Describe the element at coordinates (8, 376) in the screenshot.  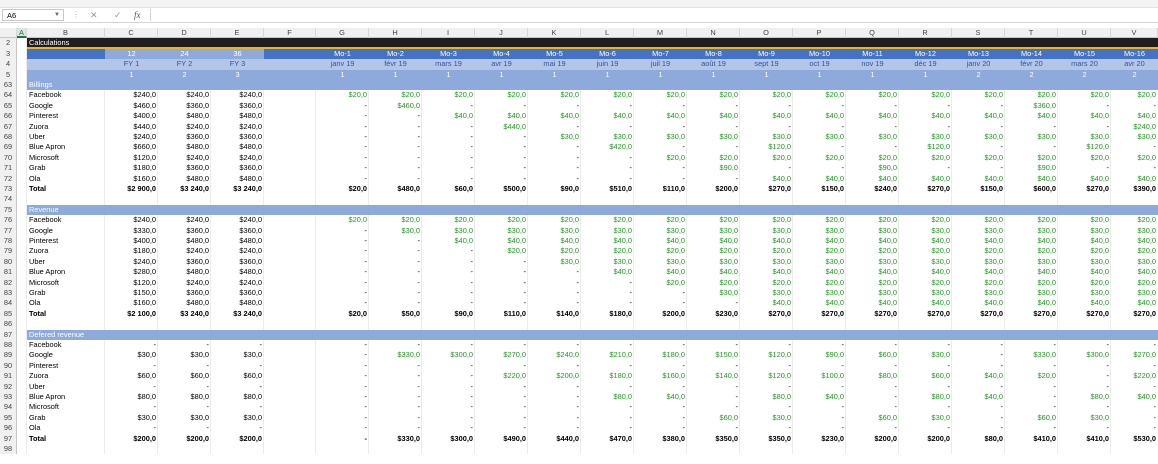
I see `row-header: 91` at that location.